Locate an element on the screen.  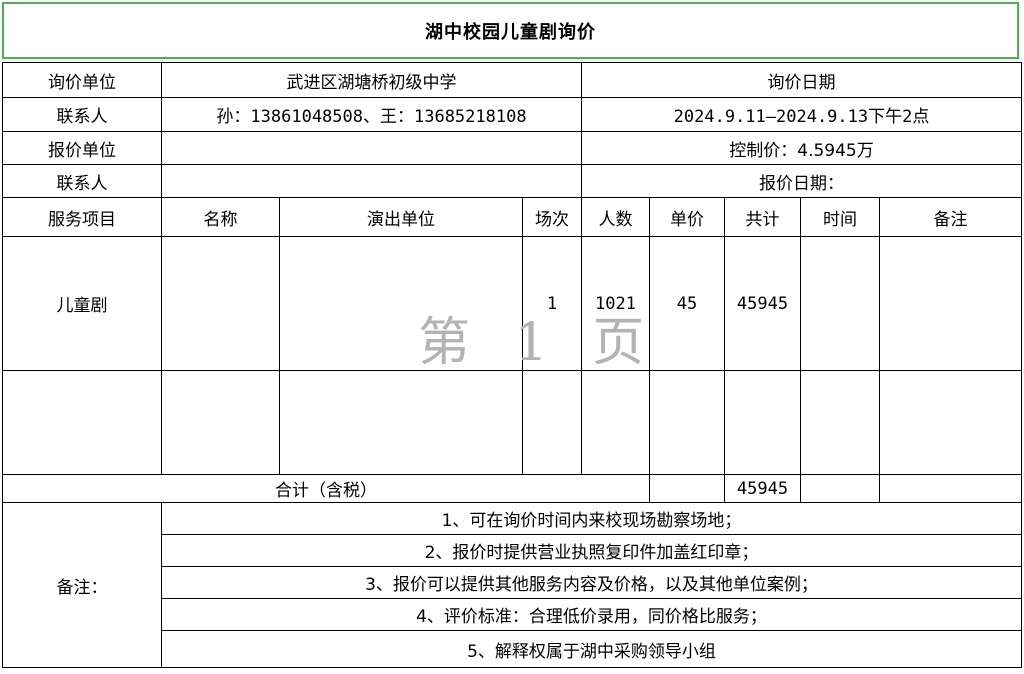
contact2-value is located at coordinates (371, 181).